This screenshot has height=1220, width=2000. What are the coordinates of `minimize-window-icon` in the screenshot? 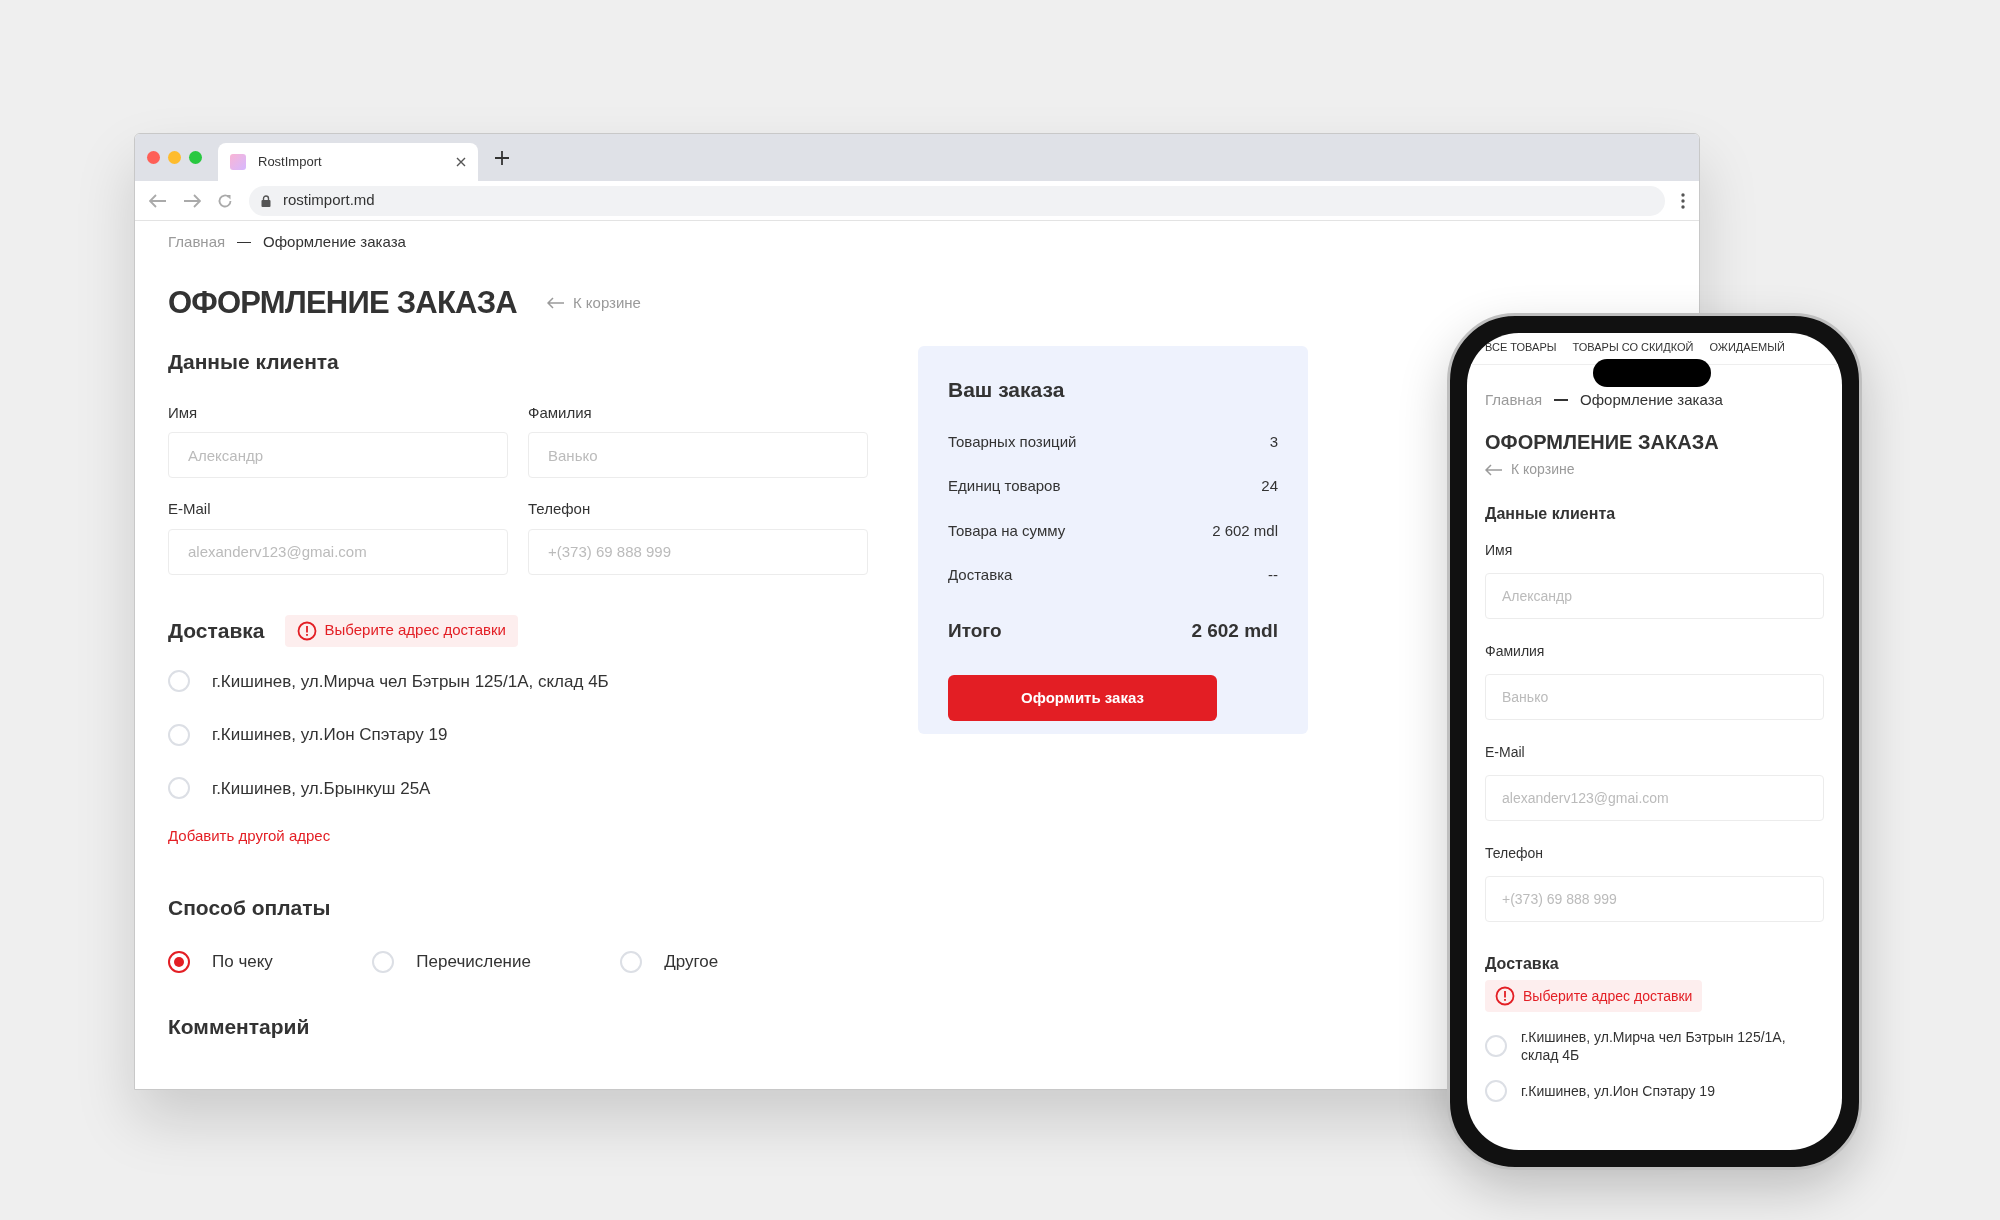 It's located at (174, 157).